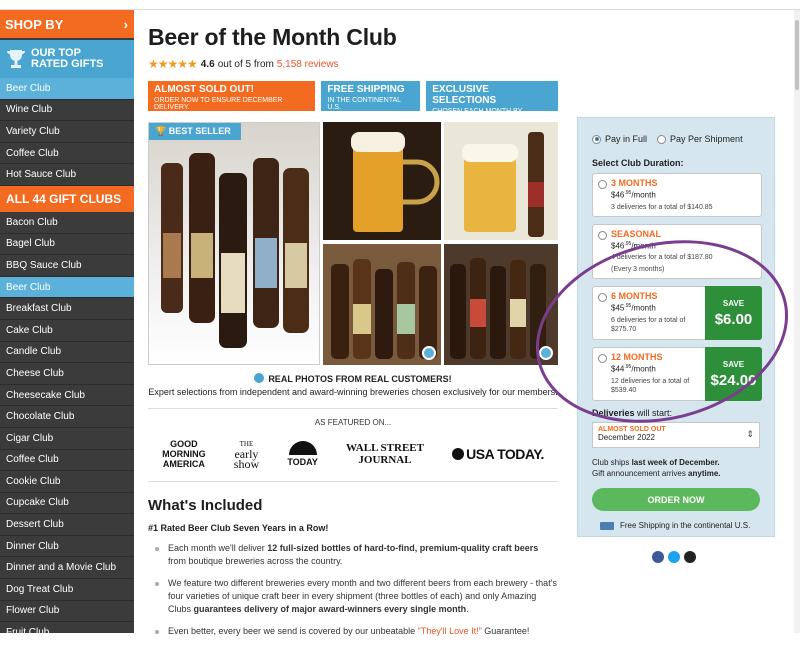  What do you see at coordinates (67, 132) in the screenshot?
I see `sidebar-item-variety-club: Variety Club` at bounding box center [67, 132].